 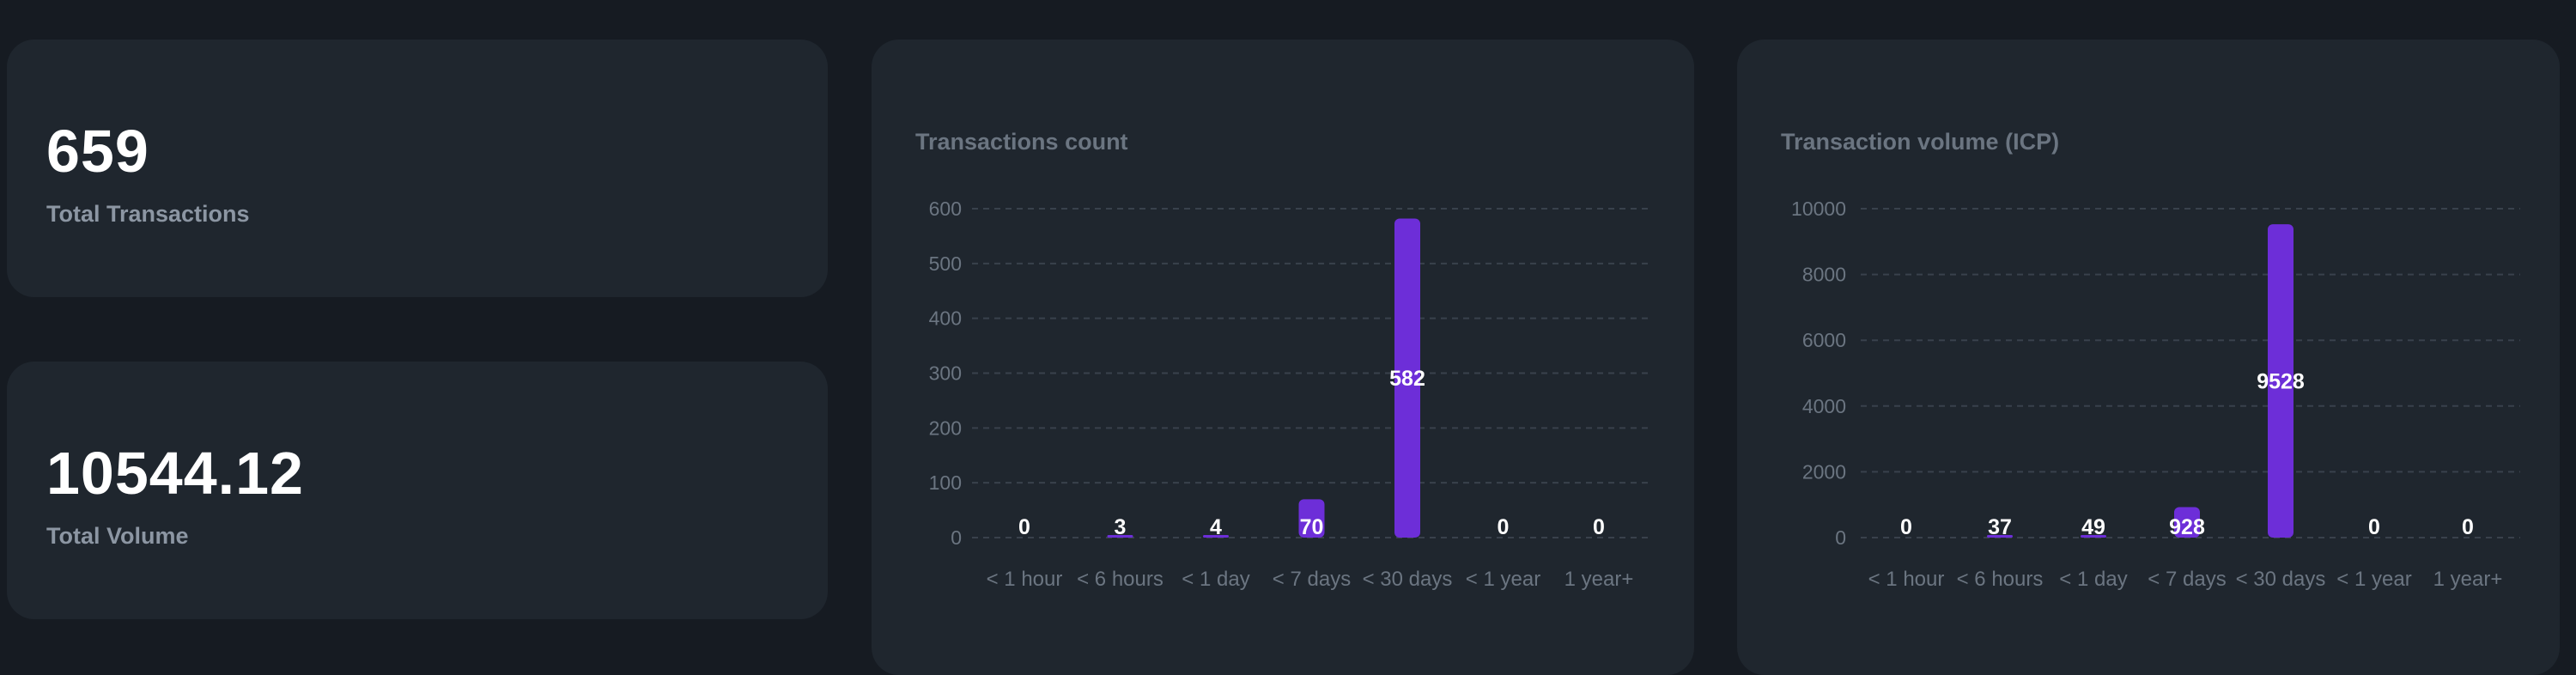 I want to click on data-label: 49, so click(x=2093, y=527).